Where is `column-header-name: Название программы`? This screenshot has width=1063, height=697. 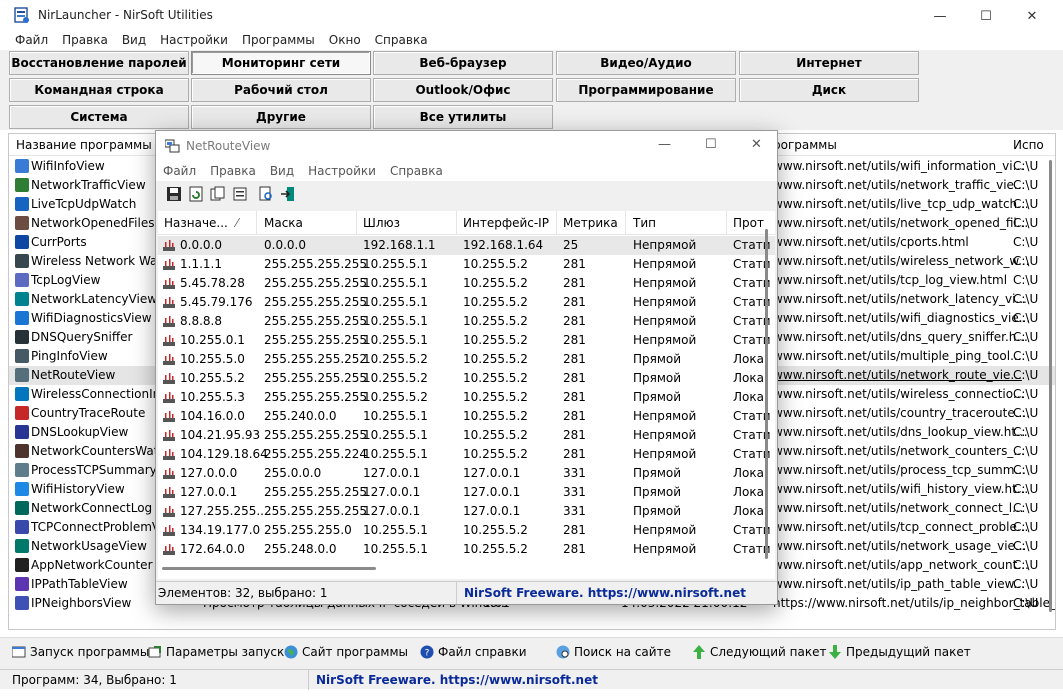
column-header-name: Название программы is located at coordinates (84, 145).